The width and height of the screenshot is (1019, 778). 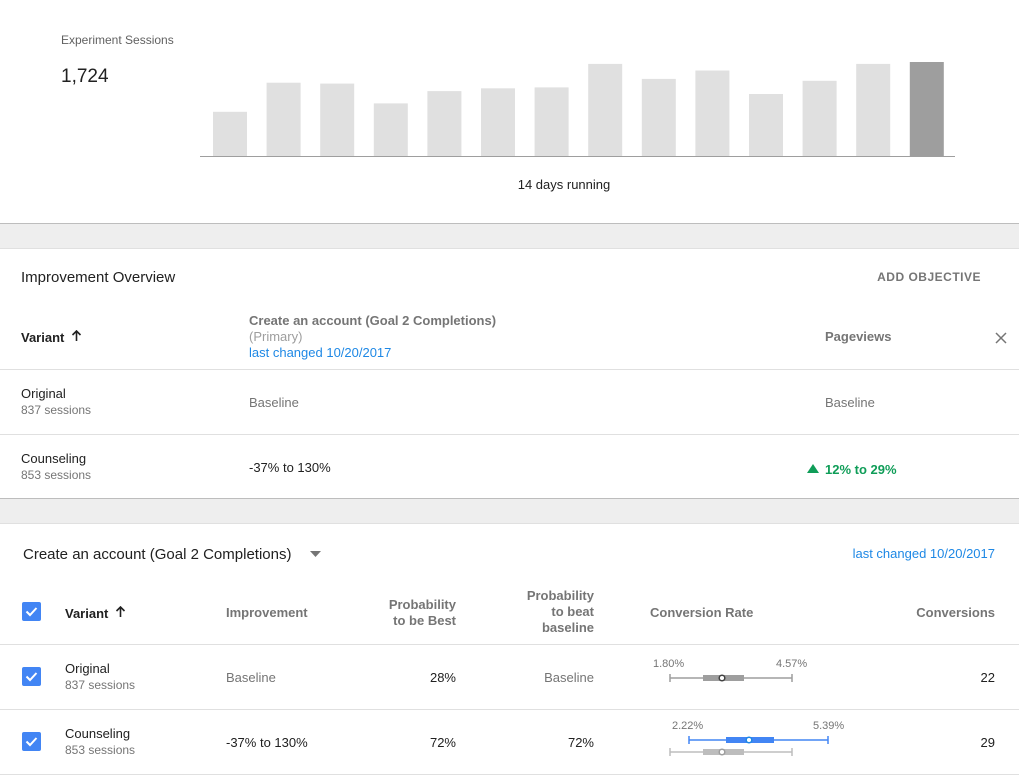 I want to click on variant-sort-header: Variant, so click(x=51, y=338).